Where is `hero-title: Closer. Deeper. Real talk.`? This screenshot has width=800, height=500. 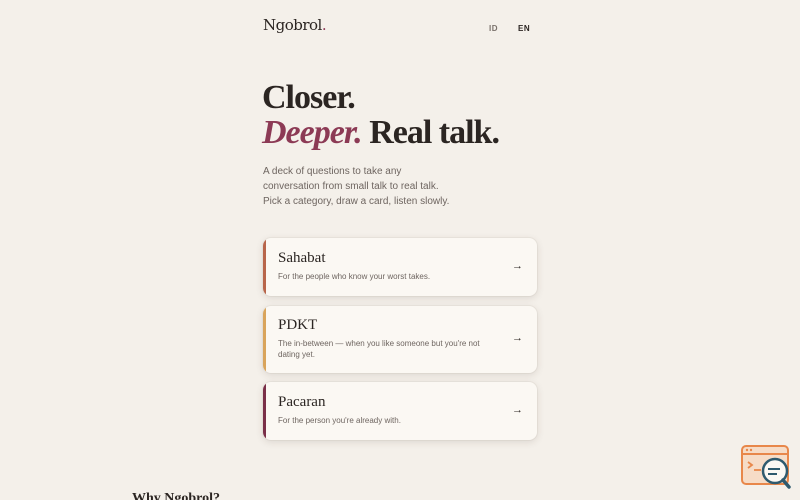 hero-title: Closer. Deeper. Real talk. is located at coordinates (381, 115).